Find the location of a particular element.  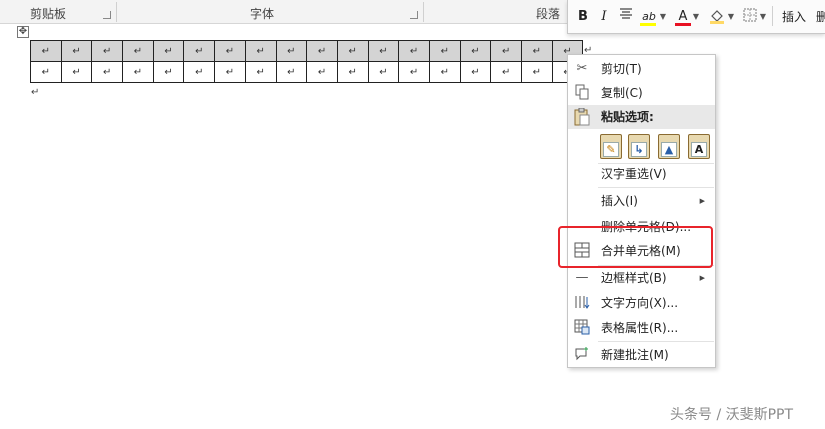

paste-options-row: ✎ ↳ ▲ A is located at coordinates (641, 147).